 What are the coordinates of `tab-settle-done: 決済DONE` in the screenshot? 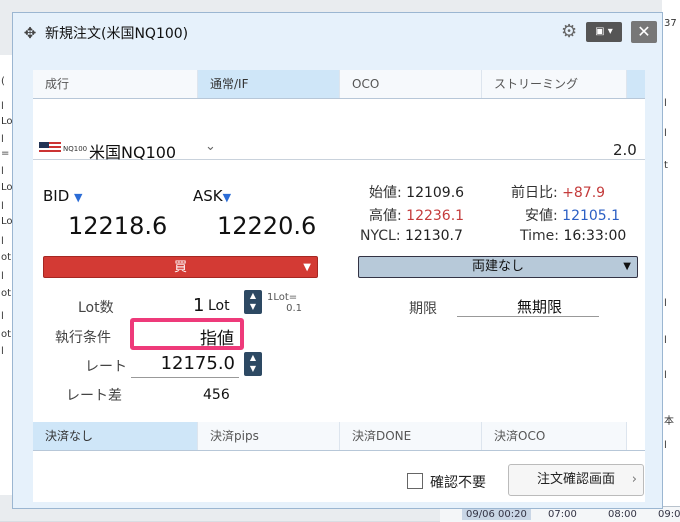 It's located at (411, 436).